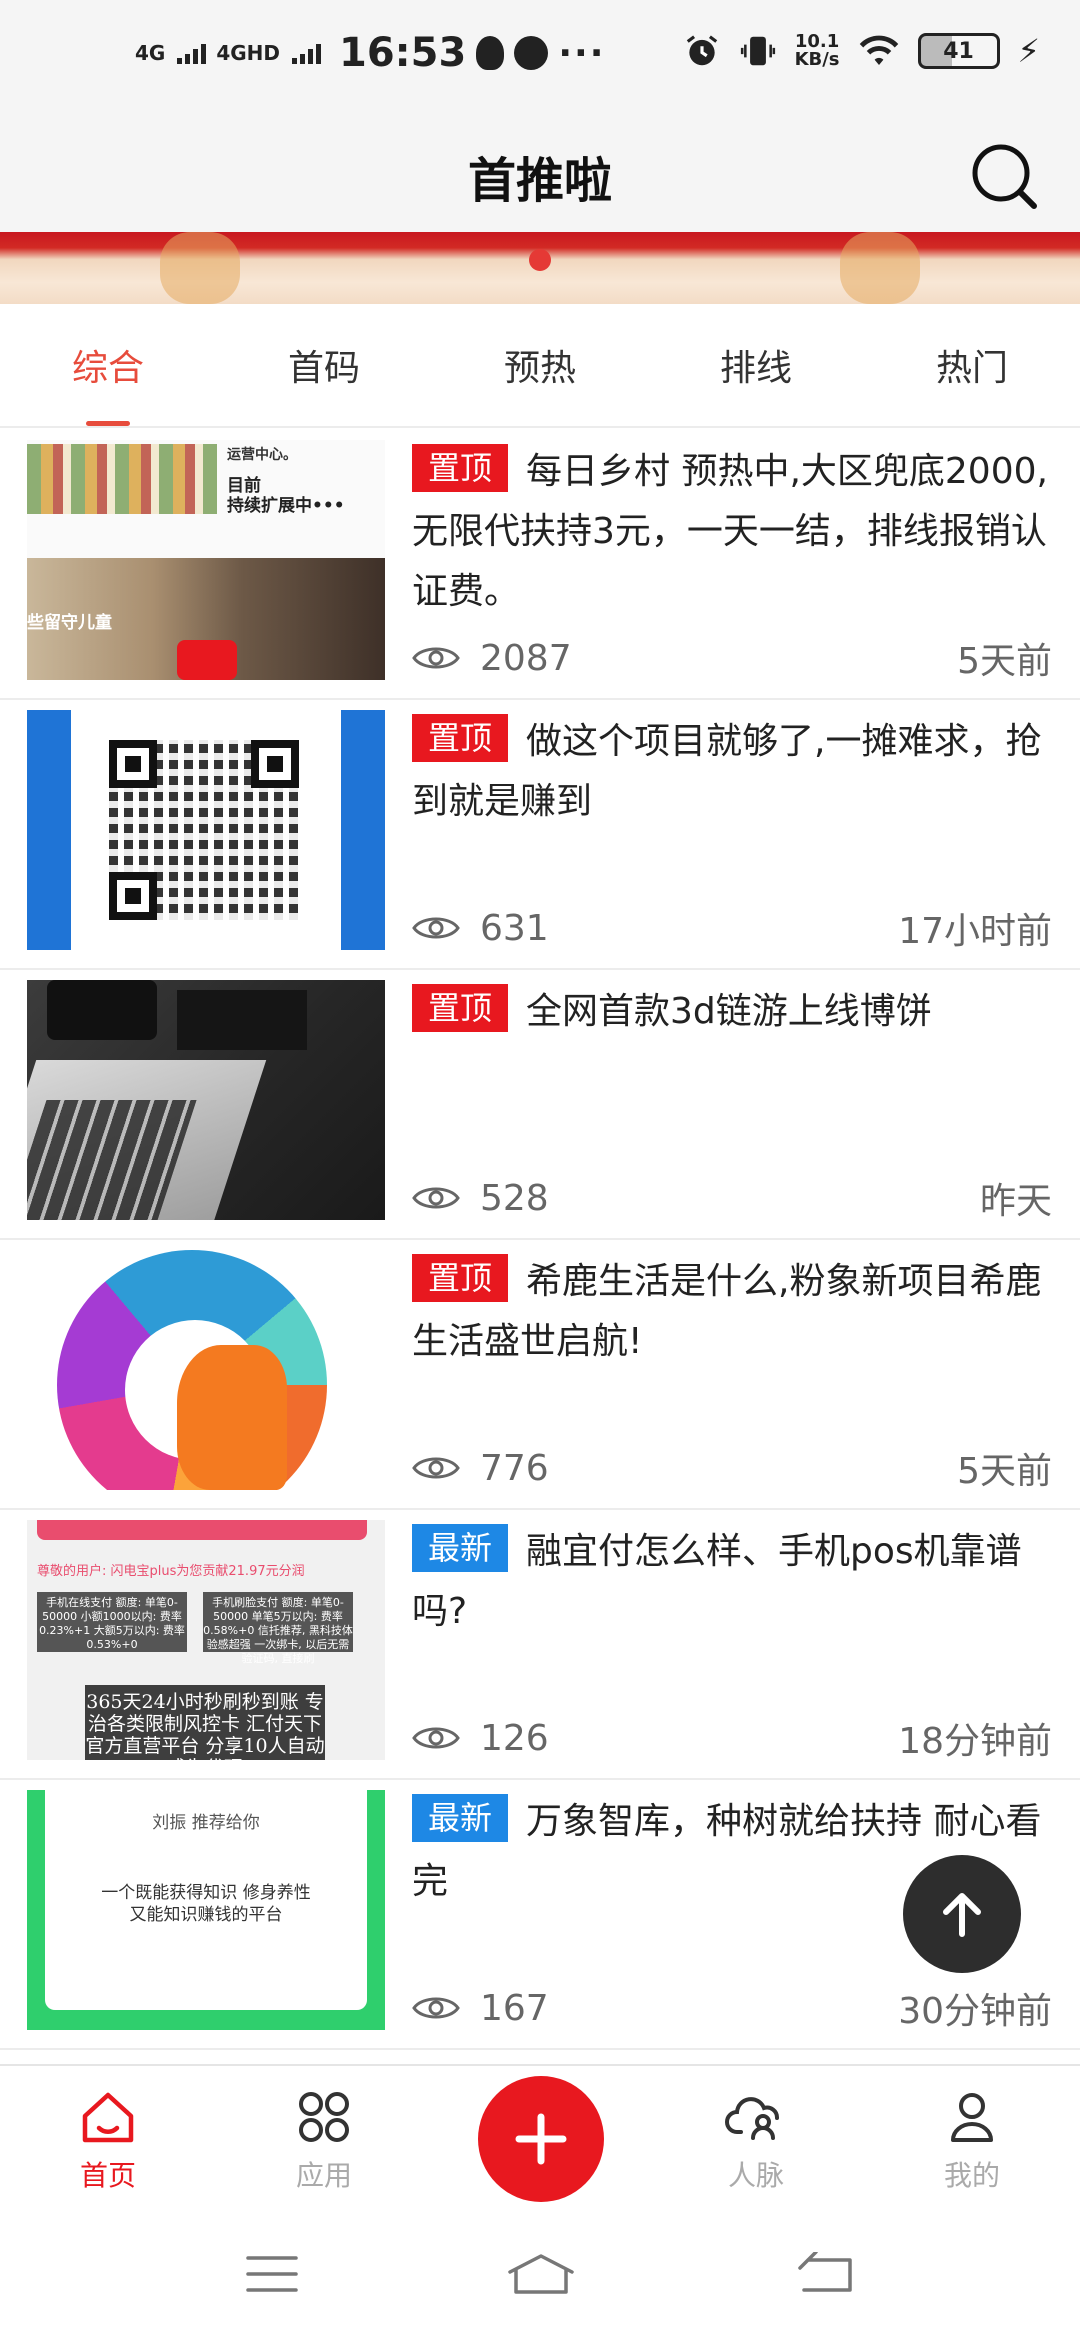 This screenshot has height=2340, width=1080. Describe the element at coordinates (107, 368) in the screenshot. I see `tab-label: 综合` at that location.